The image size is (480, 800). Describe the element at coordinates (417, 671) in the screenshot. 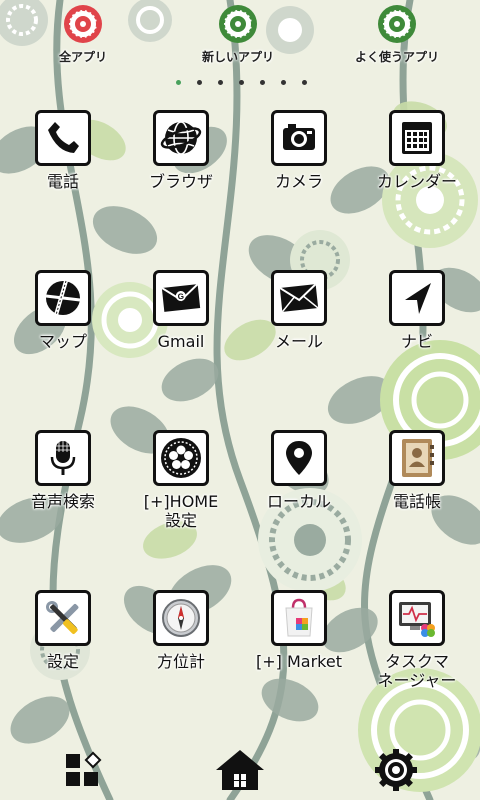

I see `app-label: タスクマ ネージャー` at that location.